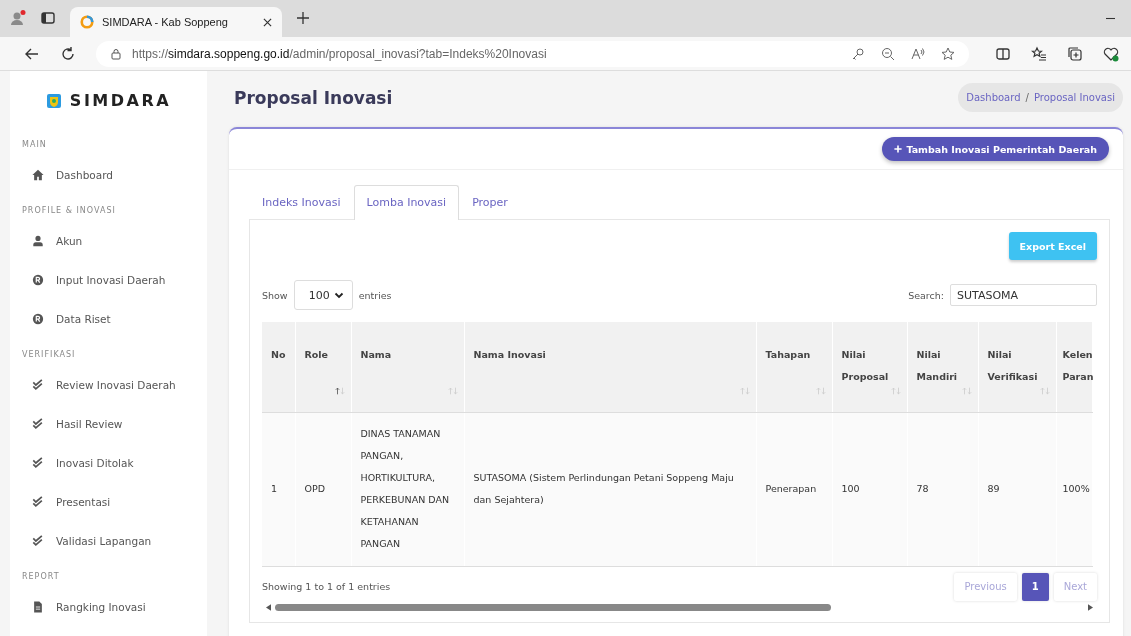 Image resolution: width=1131 pixels, height=636 pixels. I want to click on key-icon, so click(858, 53).